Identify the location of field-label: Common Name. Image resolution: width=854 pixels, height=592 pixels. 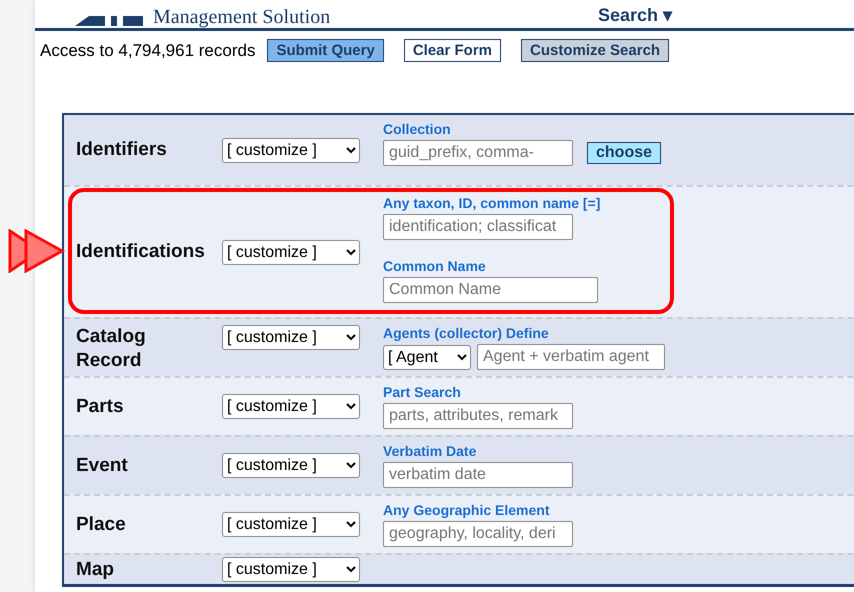
(435, 266).